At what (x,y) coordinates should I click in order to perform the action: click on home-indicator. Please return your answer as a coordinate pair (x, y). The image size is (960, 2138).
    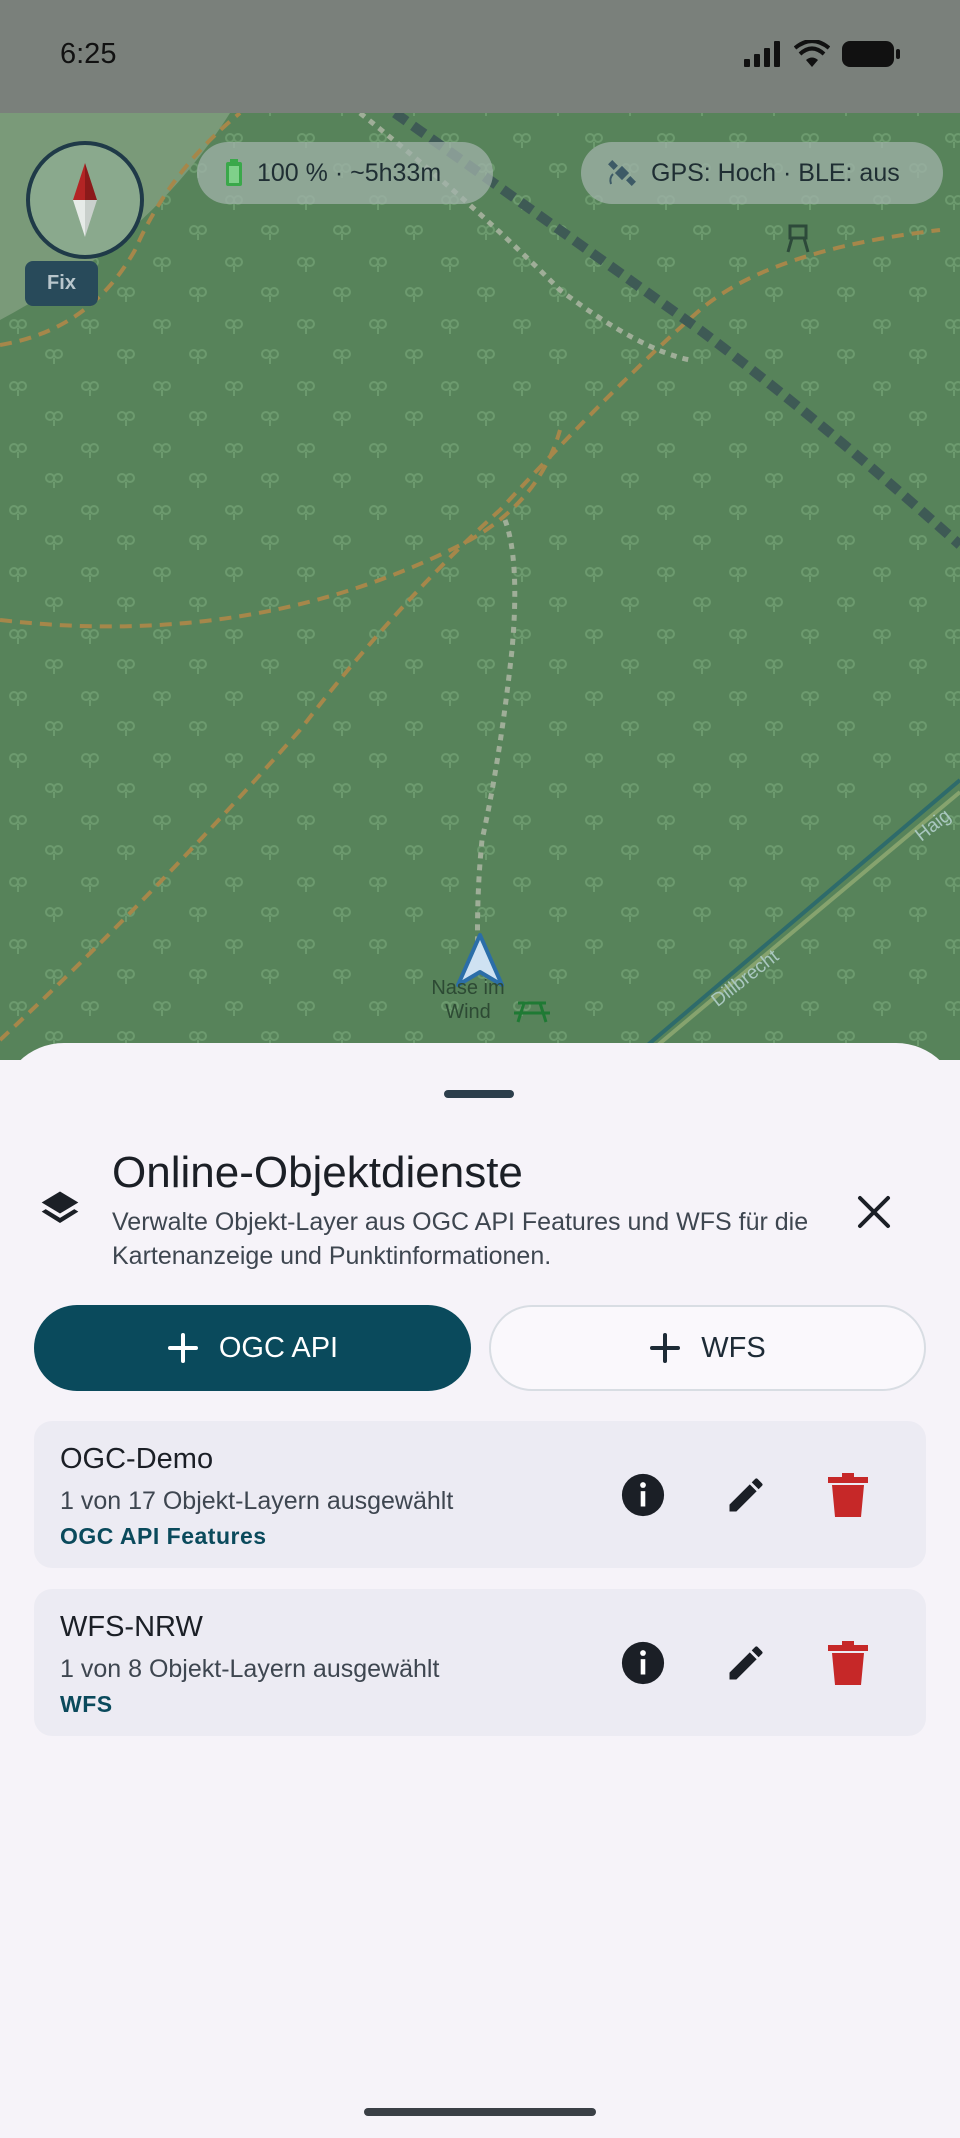
    Looking at the image, I should click on (480, 2112).